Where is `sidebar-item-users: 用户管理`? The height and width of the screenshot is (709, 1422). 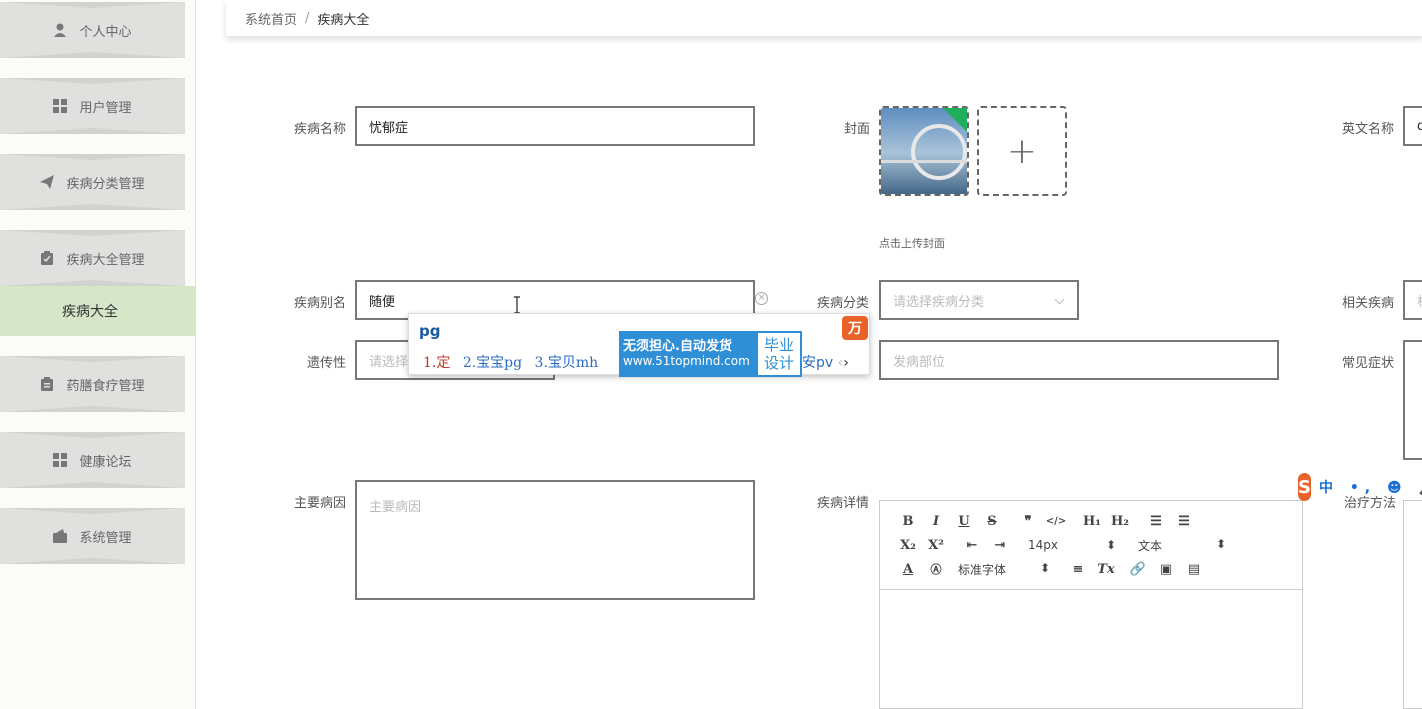 sidebar-item-users: 用户管理 is located at coordinates (92, 106).